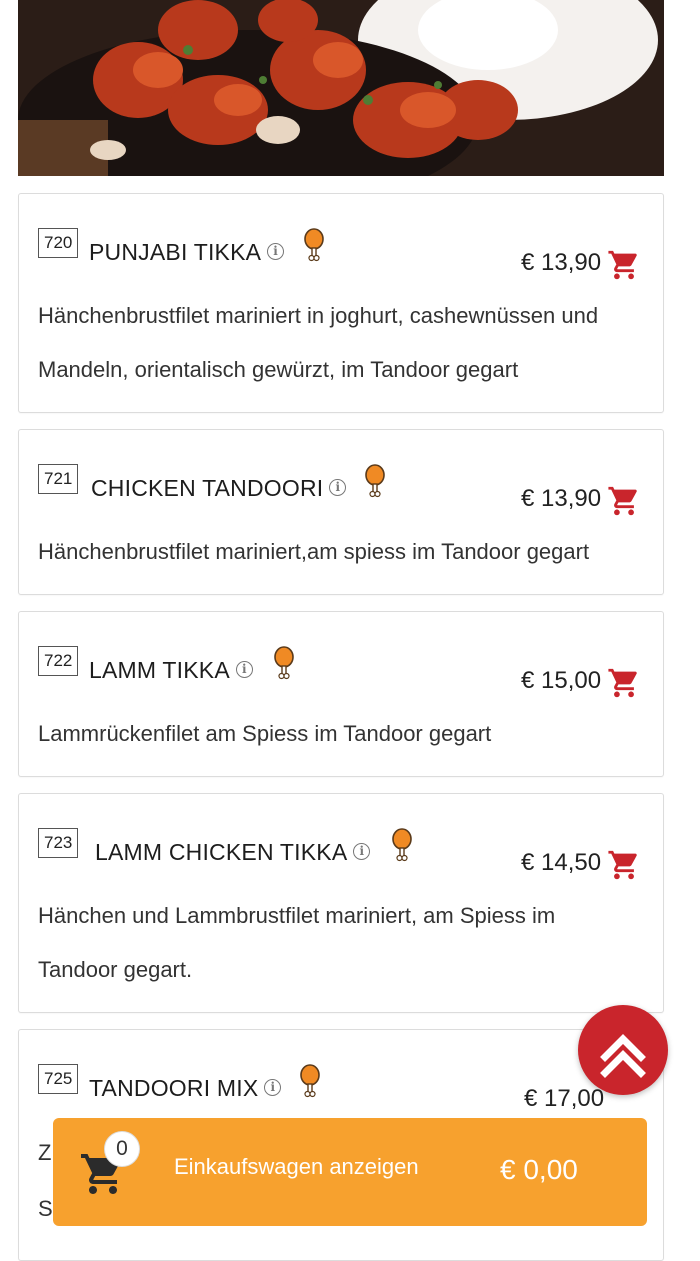  I want to click on cart-count-badge: 0, so click(122, 1149).